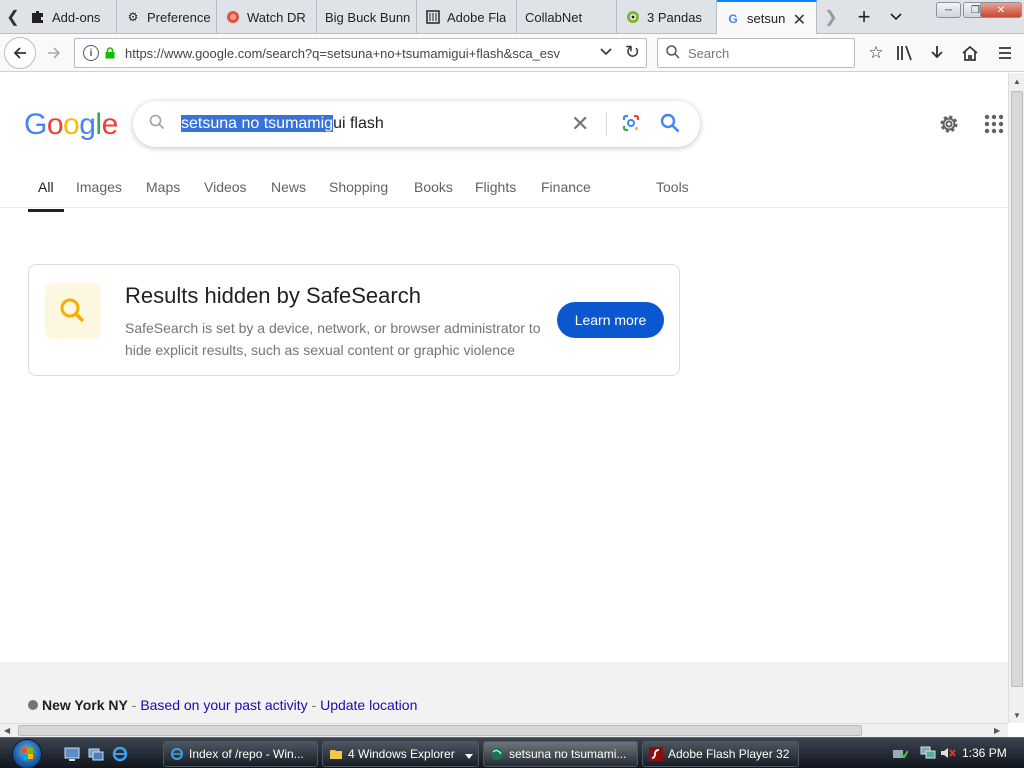 This screenshot has height=768, width=1024. Describe the element at coordinates (756, 53) in the screenshot. I see `browser-search-box: Search` at that location.